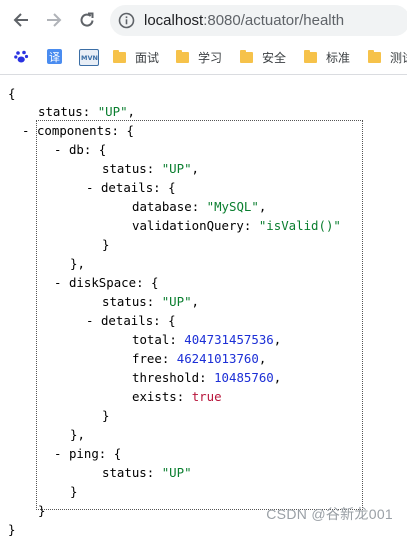  I want to click on reload-icon, so click(87, 19).